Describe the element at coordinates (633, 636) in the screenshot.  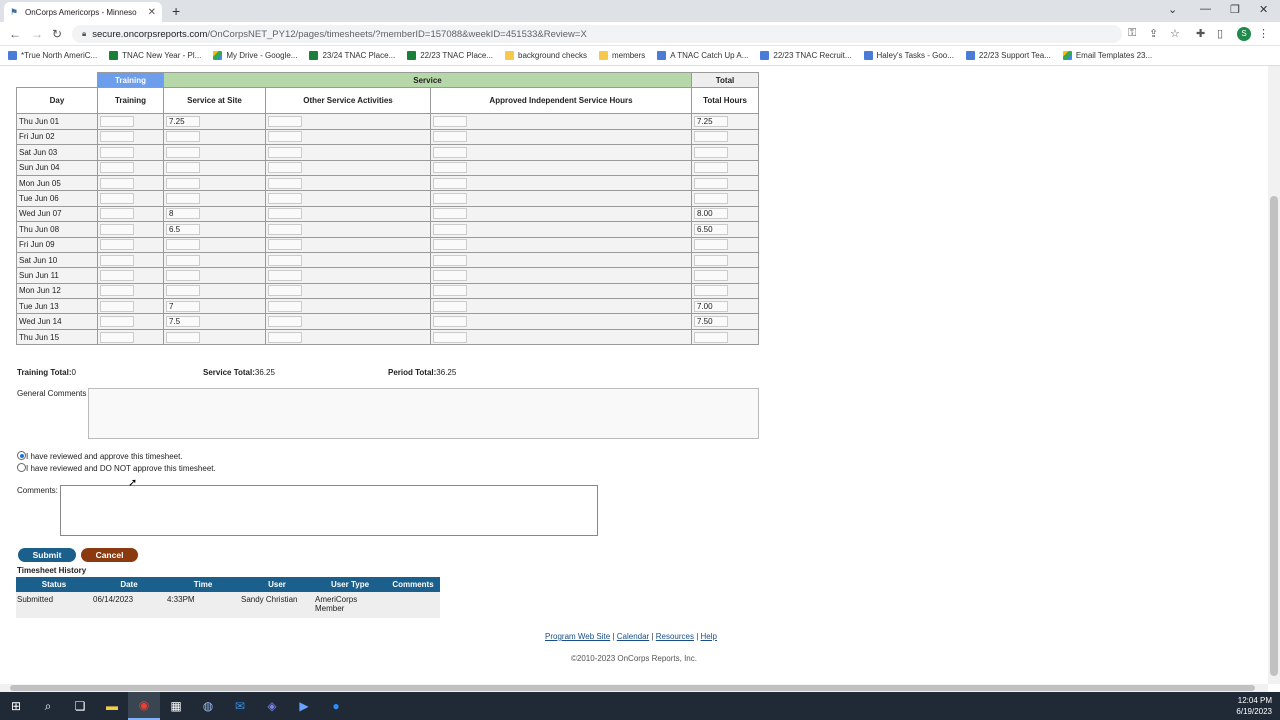
I see `footer-link-calendar: Calendar` at that location.